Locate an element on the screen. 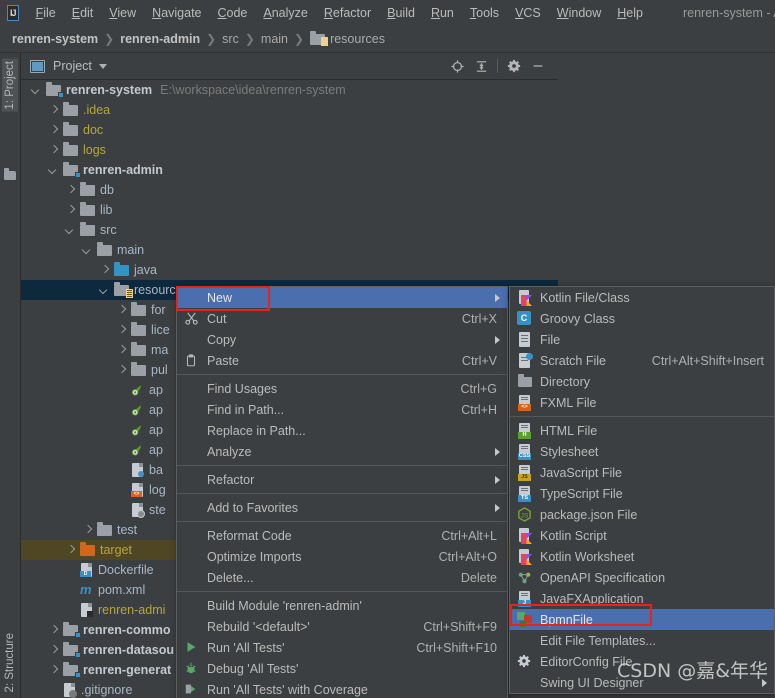  breadcrumb-item-renren-system: renren-system is located at coordinates (55, 39).